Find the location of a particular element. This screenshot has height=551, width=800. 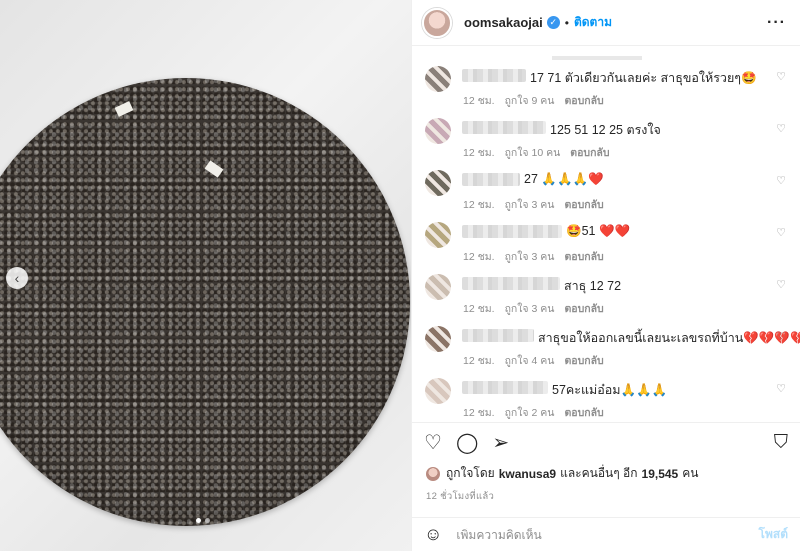

carousel-prev-button: ‹ is located at coordinates (17, 278).